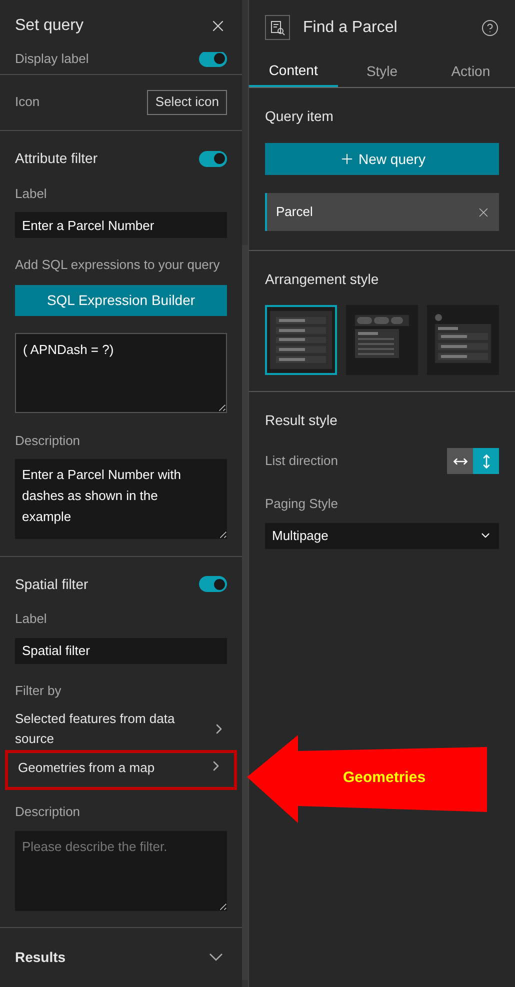 This screenshot has height=987, width=515. What do you see at coordinates (299, 116) in the screenshot?
I see `section-title: Query item` at bounding box center [299, 116].